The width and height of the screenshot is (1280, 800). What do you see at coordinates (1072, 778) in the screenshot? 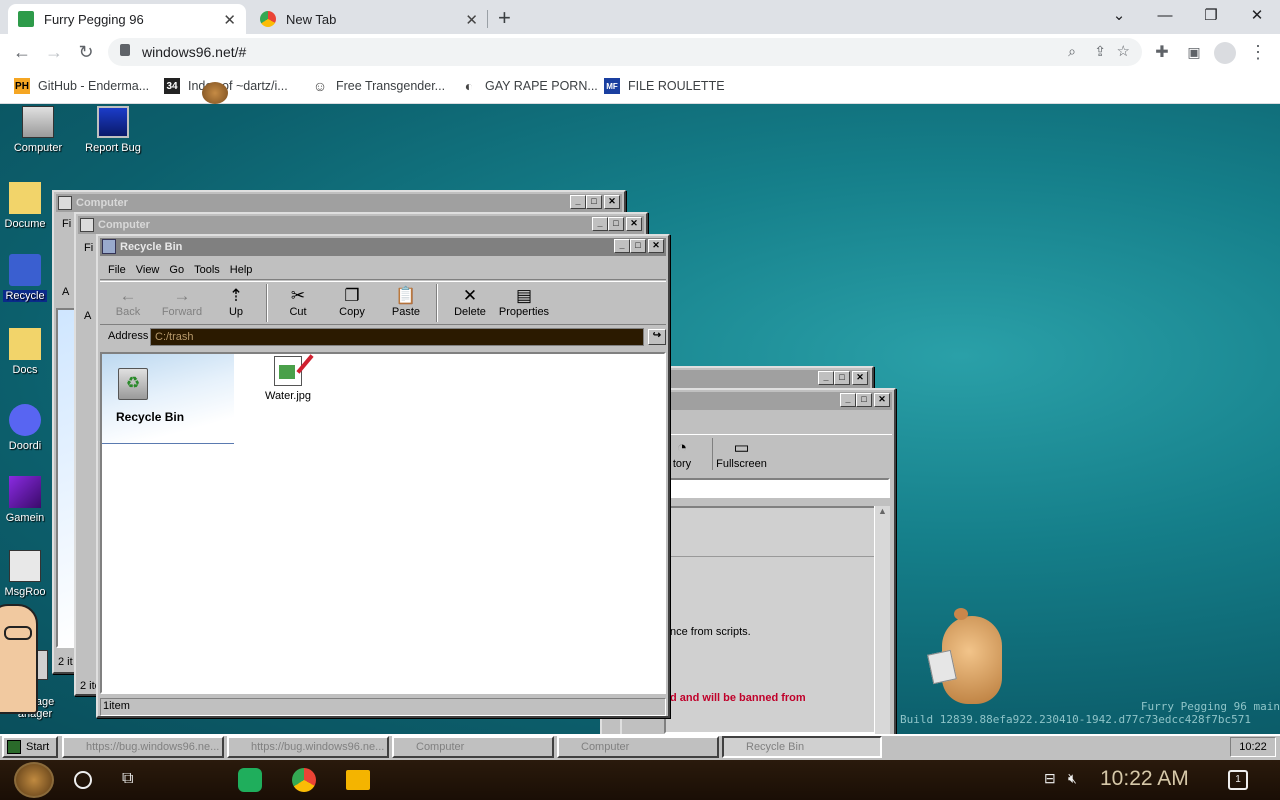
I see `volume-muted-icon: 🔇︎` at bounding box center [1072, 778].